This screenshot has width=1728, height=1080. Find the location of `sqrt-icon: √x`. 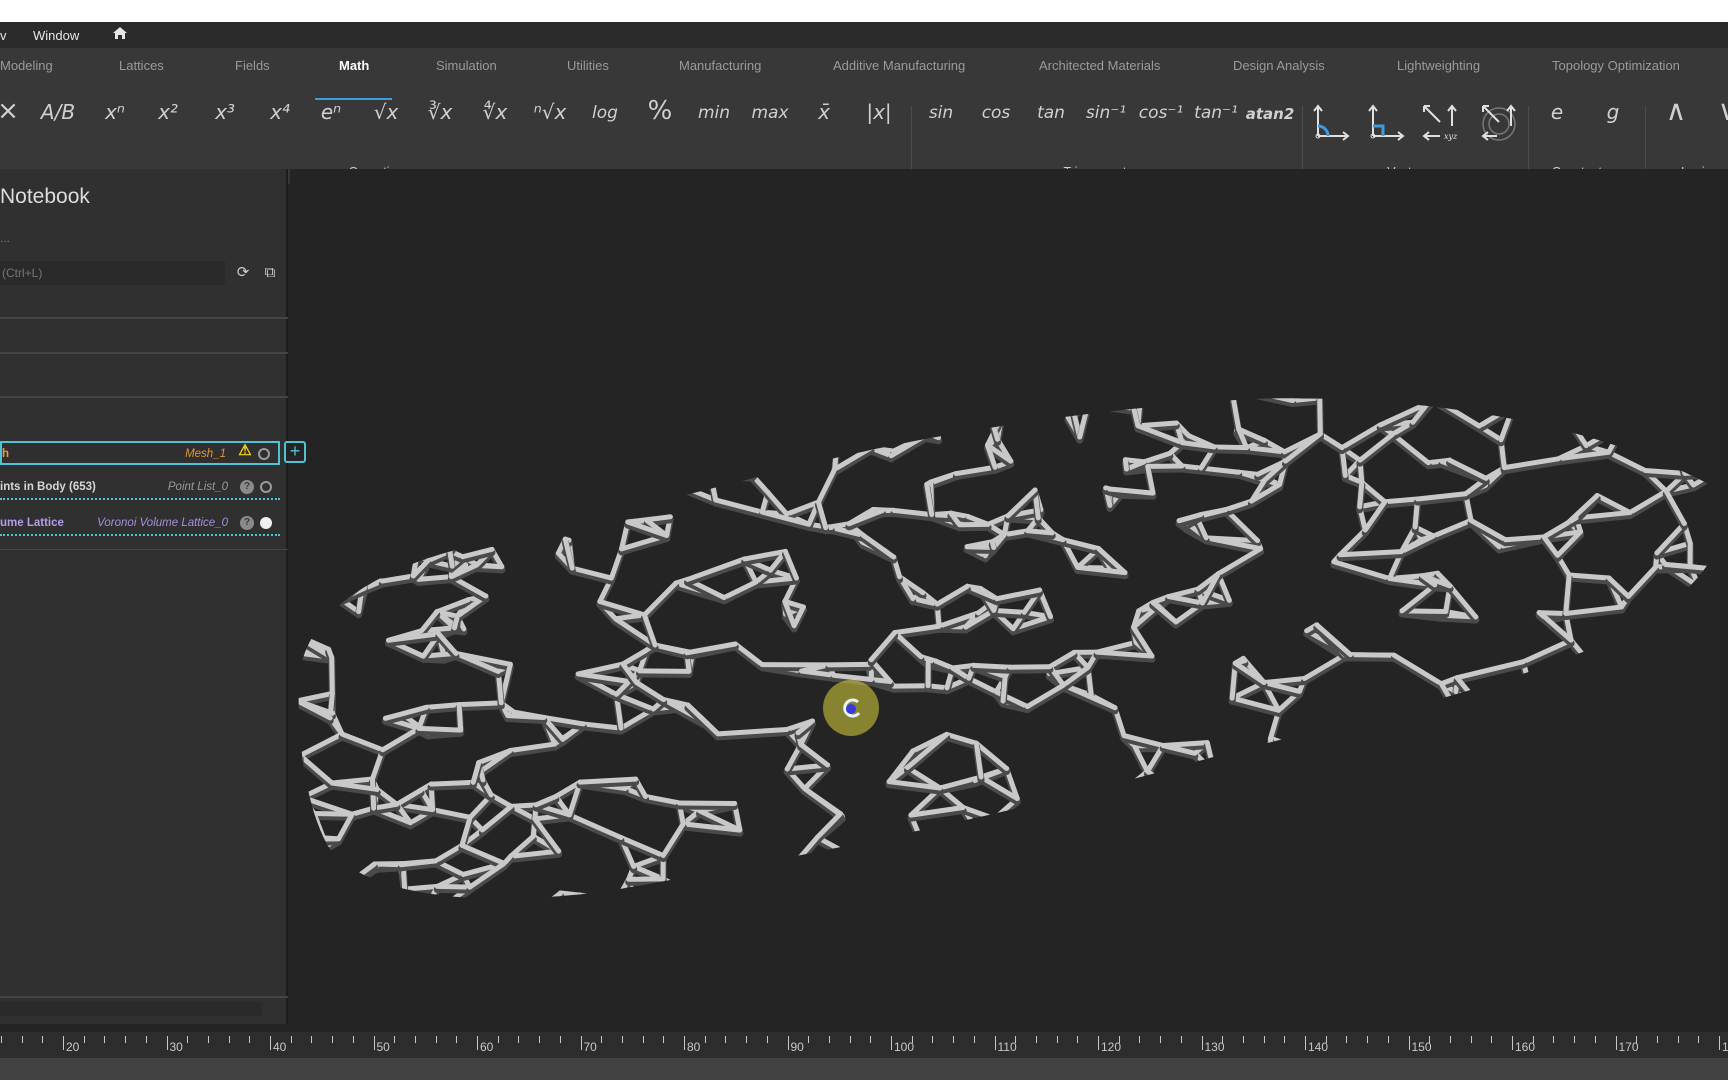

sqrt-icon: √x is located at coordinates (386, 112).